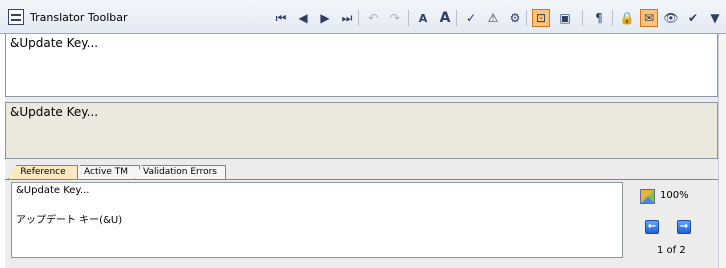  What do you see at coordinates (281, 18) in the screenshot?
I see `first-segment-icon: ⏮` at bounding box center [281, 18].